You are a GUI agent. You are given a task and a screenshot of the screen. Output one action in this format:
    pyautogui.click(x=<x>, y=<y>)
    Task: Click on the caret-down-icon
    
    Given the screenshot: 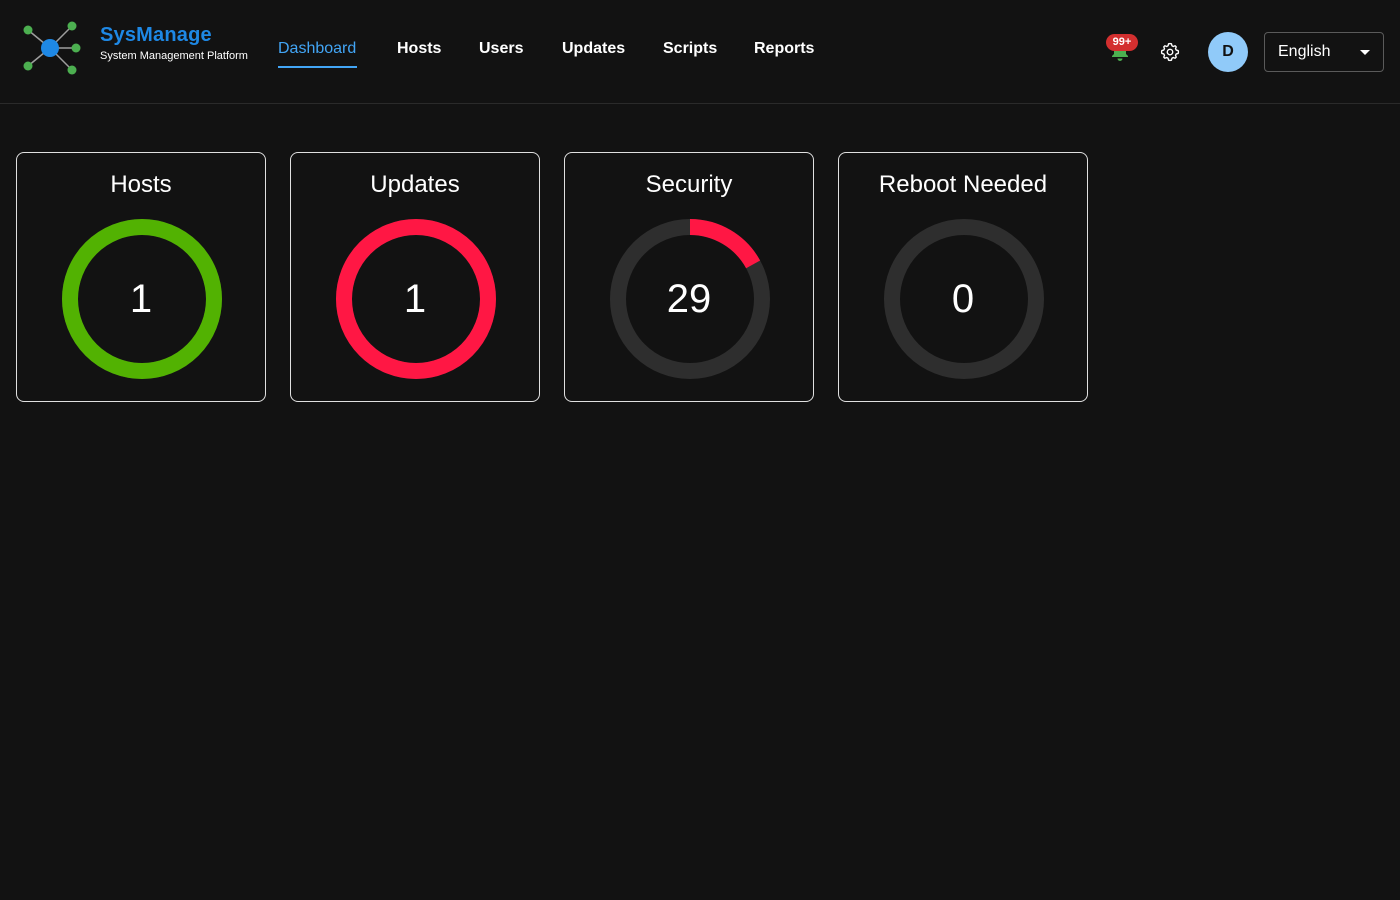 What is the action you would take?
    pyautogui.click(x=1365, y=52)
    